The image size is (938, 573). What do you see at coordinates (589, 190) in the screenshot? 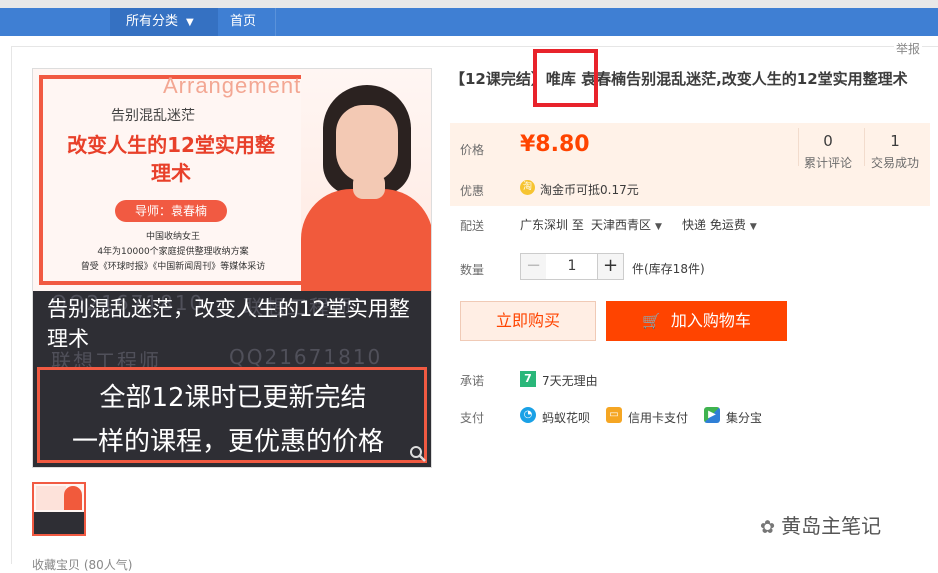
I see `promo-text: 淘金币可抵0.17元` at bounding box center [589, 190].